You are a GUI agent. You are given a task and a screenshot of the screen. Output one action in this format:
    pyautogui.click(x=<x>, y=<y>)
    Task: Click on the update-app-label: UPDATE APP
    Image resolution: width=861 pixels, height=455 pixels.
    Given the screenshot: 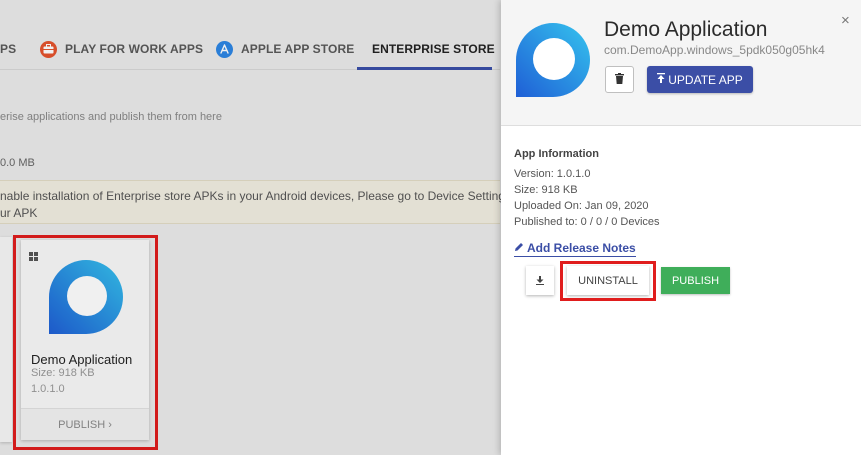 What is the action you would take?
    pyautogui.click(x=705, y=79)
    